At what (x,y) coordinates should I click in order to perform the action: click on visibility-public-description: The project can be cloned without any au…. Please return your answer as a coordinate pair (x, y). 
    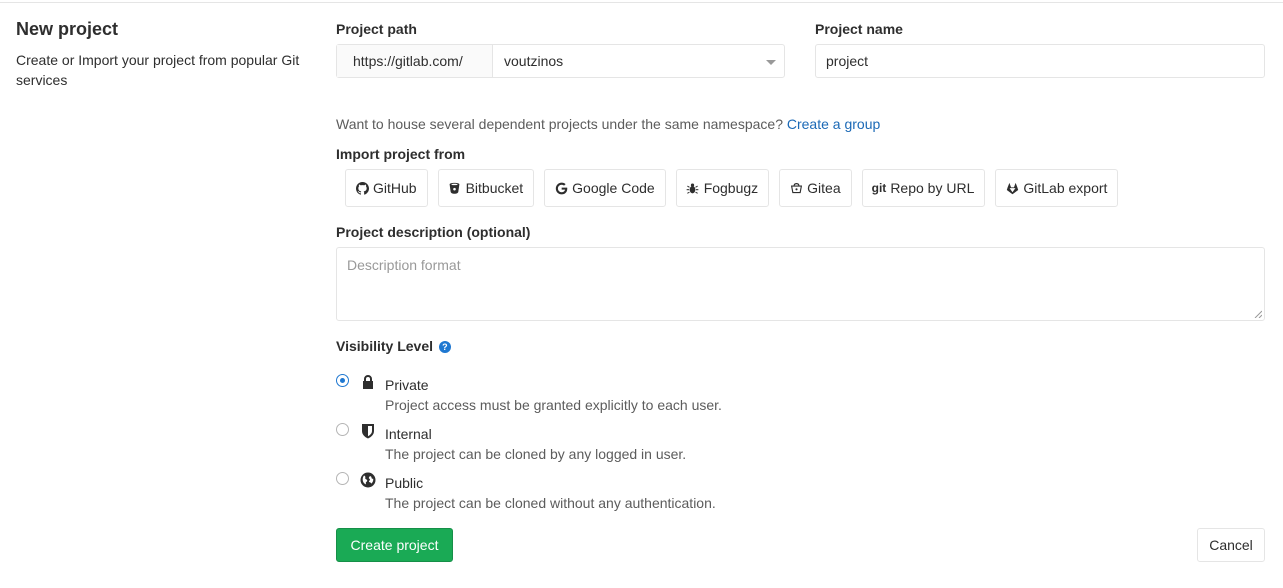
    Looking at the image, I should click on (550, 503).